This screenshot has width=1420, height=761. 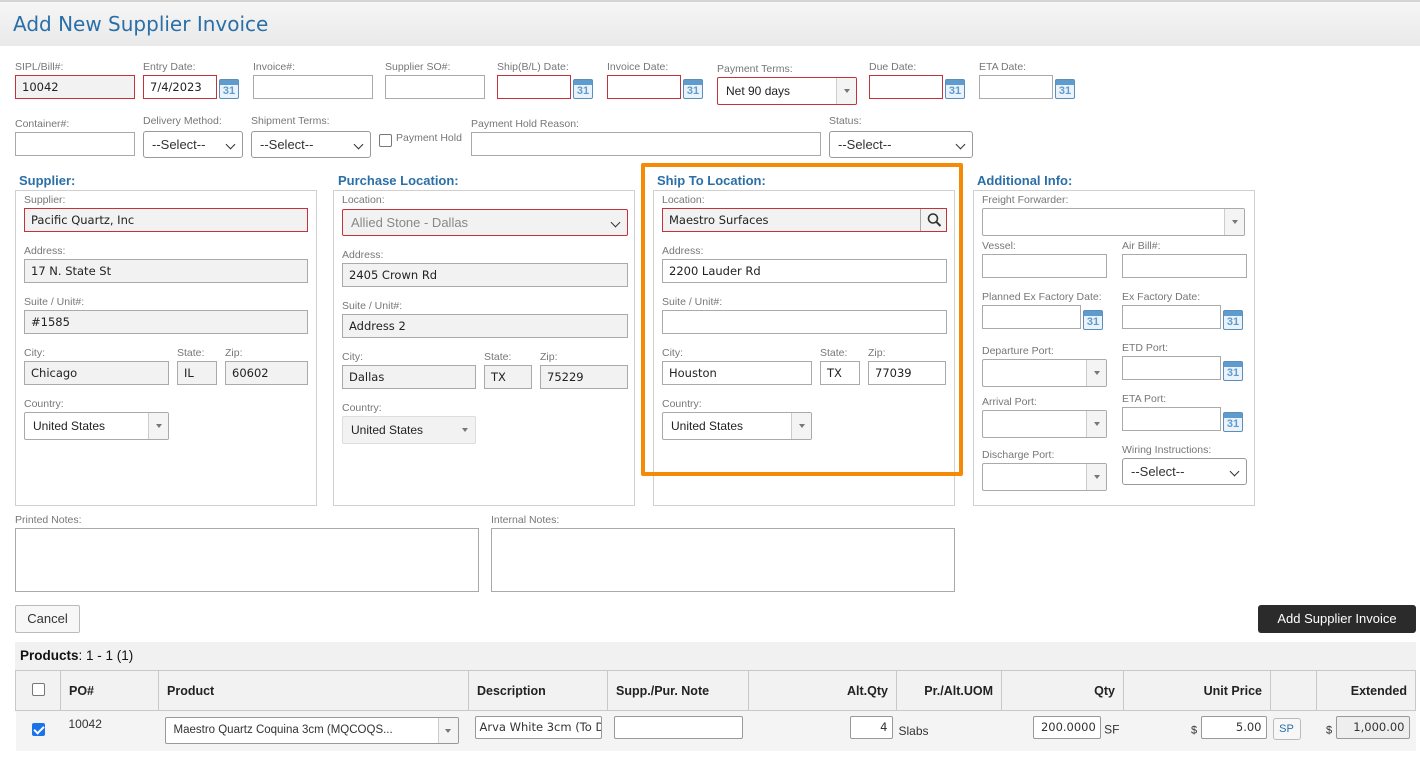 I want to click on row-supp-note-input, so click(x=678, y=728).